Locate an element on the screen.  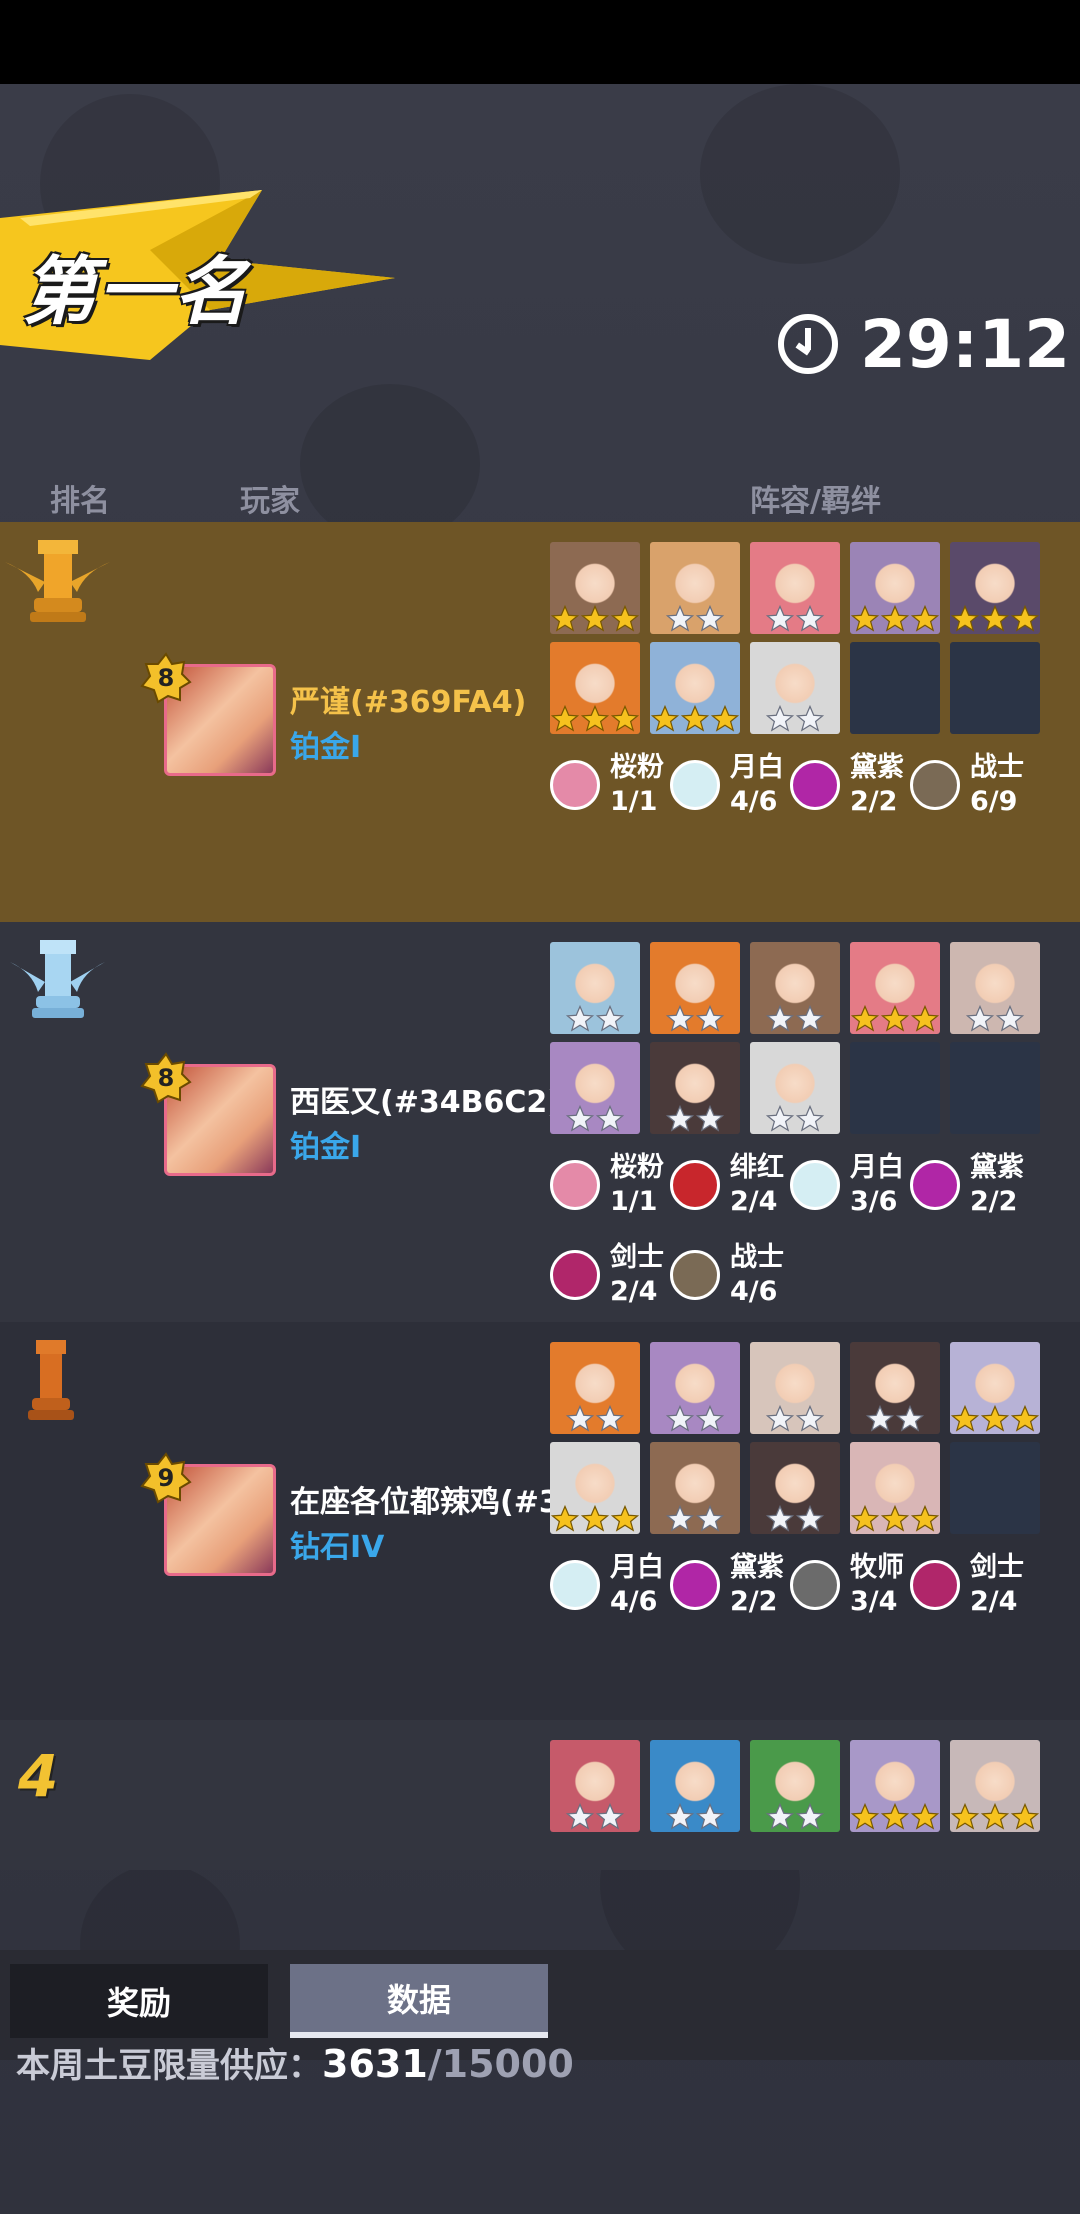
bond-count: 2/4 is located at coordinates (634, 1291).